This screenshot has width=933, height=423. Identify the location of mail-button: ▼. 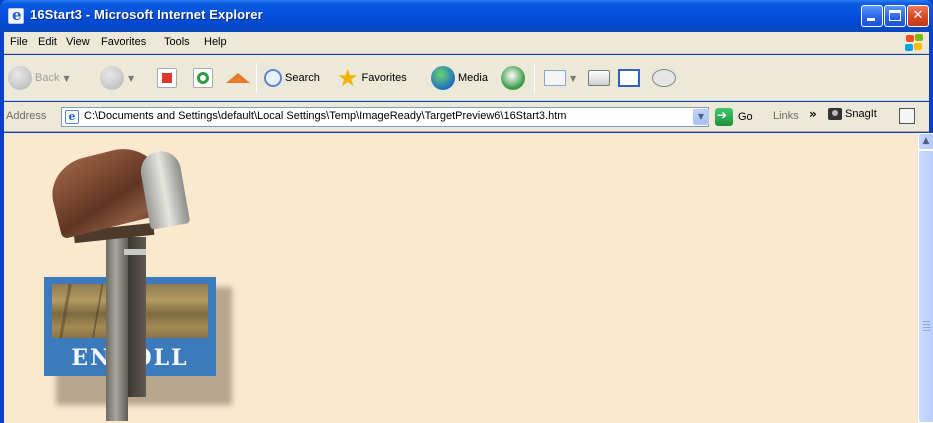
(560, 78).